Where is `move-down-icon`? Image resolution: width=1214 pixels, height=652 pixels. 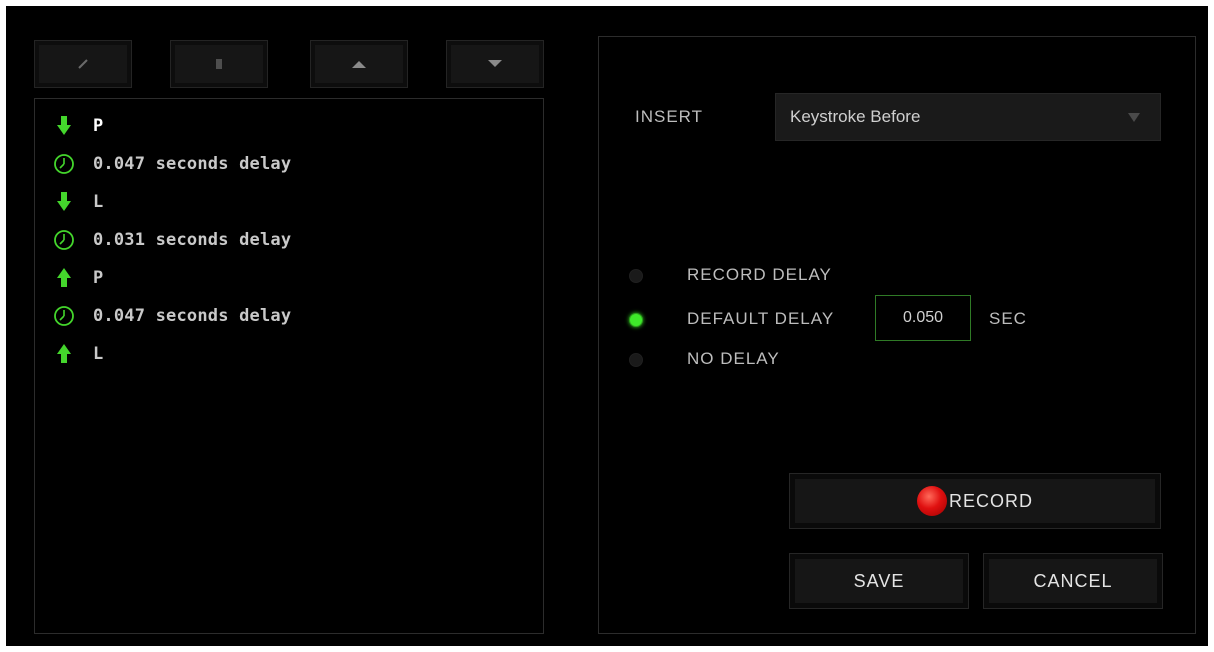
move-down-icon is located at coordinates (495, 63).